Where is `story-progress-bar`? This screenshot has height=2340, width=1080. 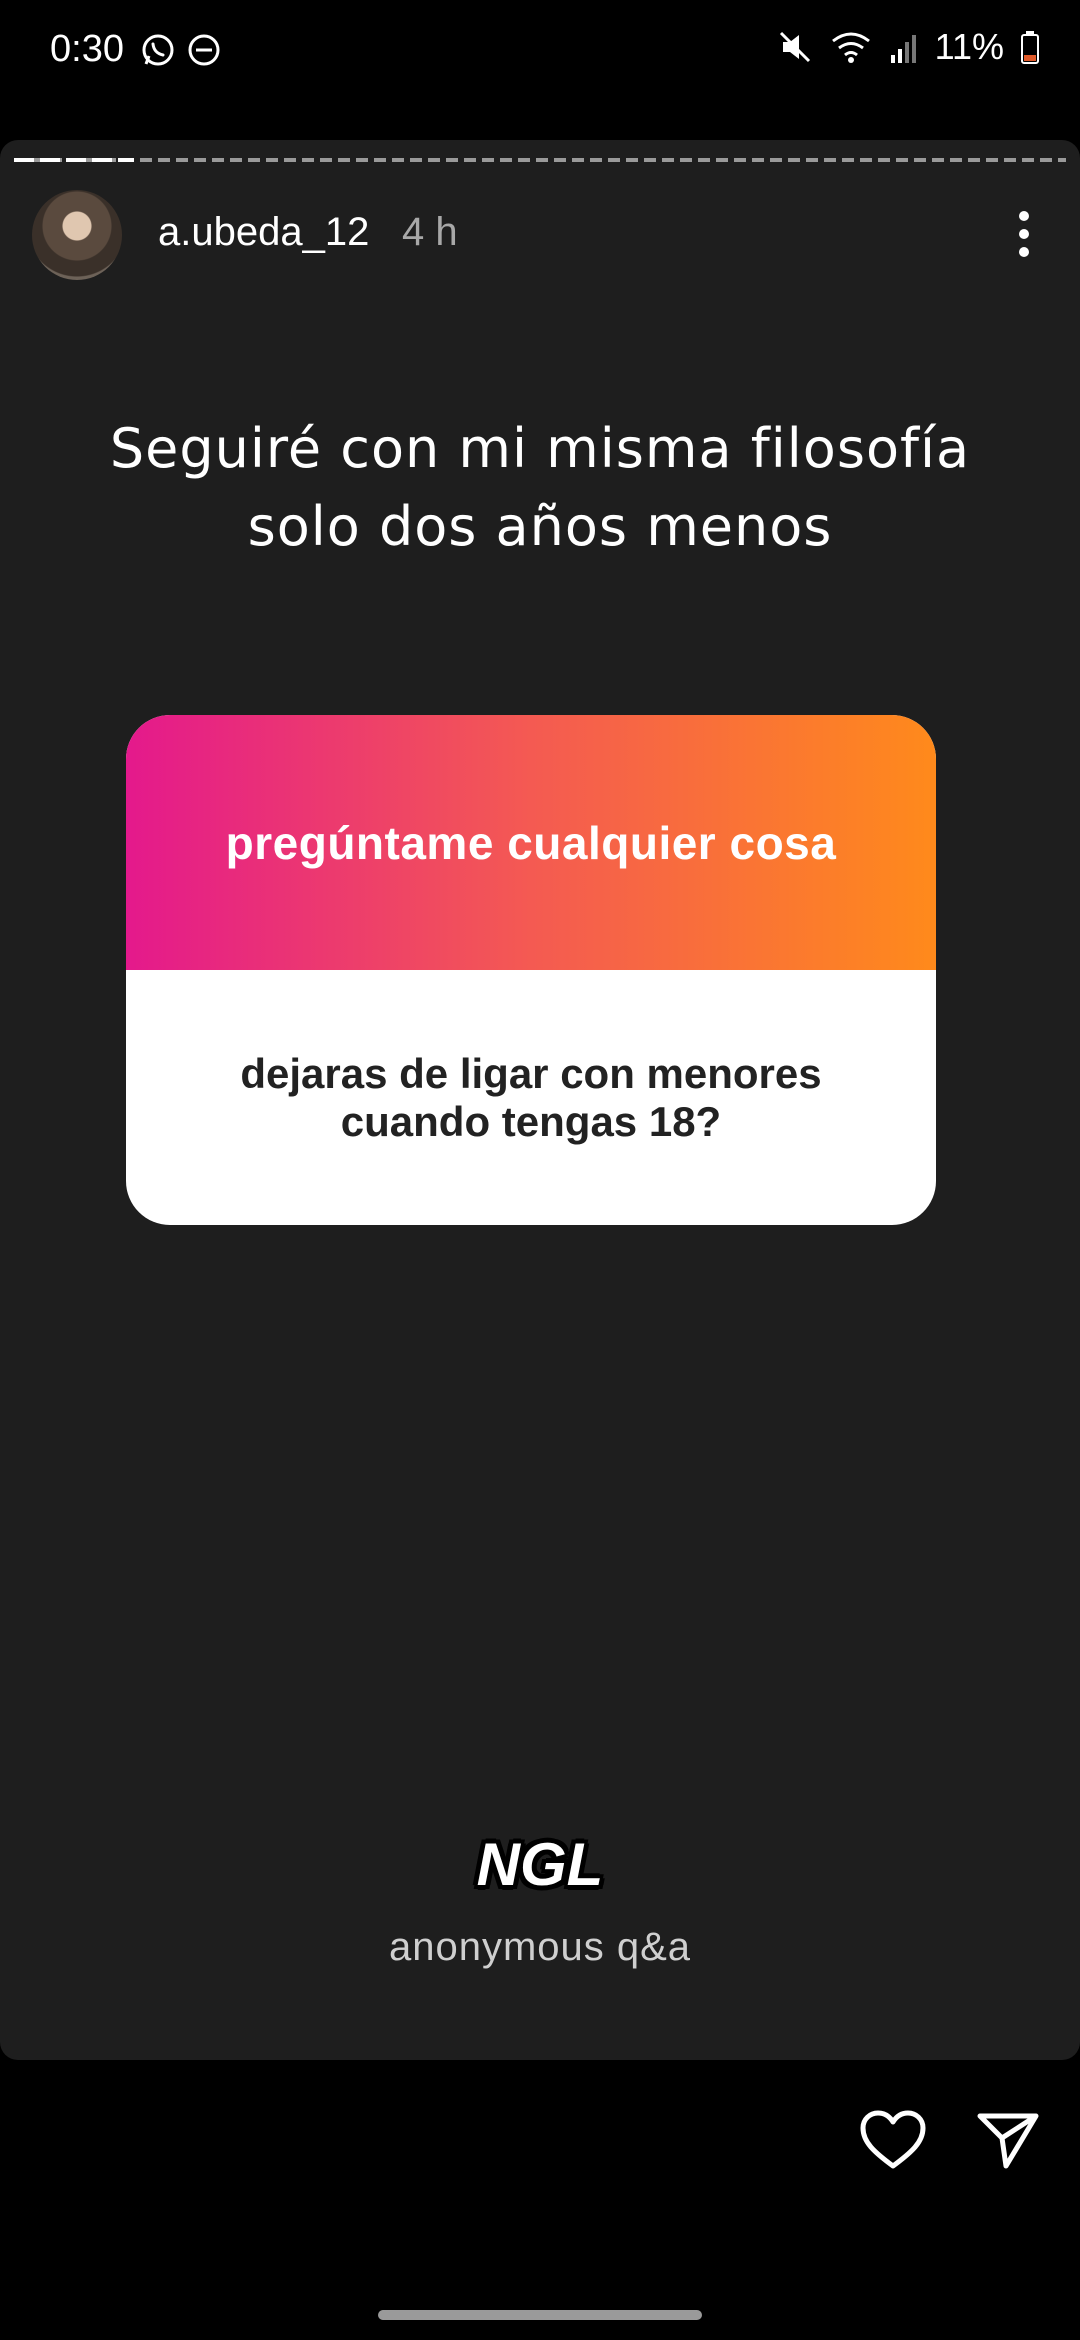 story-progress-bar is located at coordinates (540, 160).